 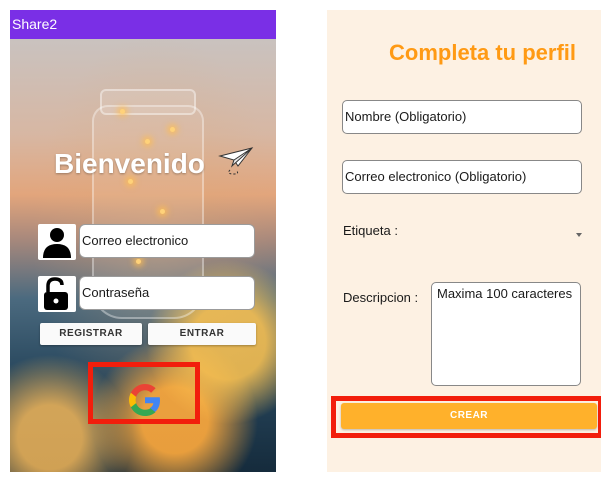 I want to click on email-placeholder: Correo electronico, so click(x=135, y=240).